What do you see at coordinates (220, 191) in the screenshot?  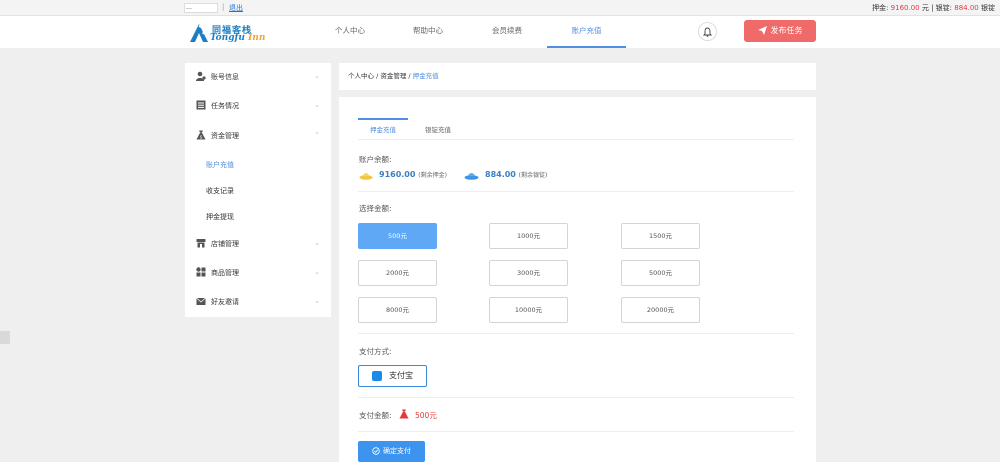 I see `sidebar-sub-income-expense: 收支记录` at bounding box center [220, 191].